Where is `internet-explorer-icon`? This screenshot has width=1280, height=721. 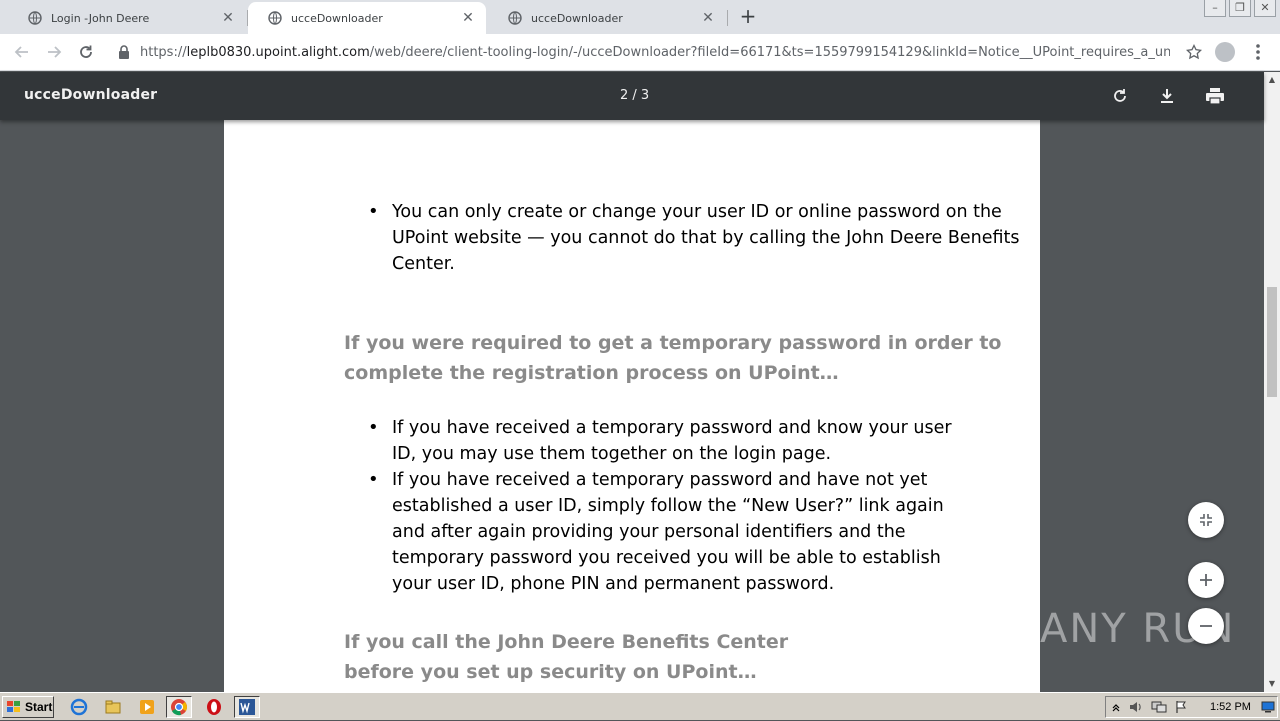
internet-explorer-icon is located at coordinates (79, 707).